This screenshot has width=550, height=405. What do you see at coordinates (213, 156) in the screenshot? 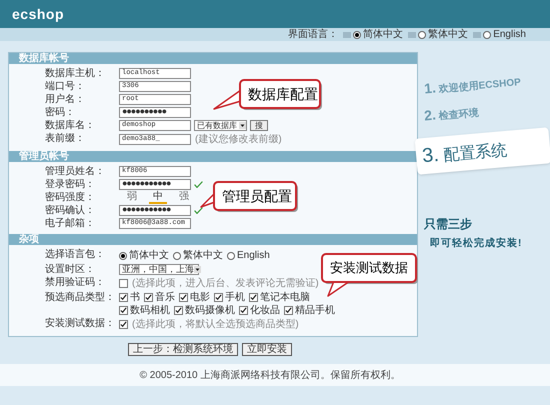
I see `section-header: 管理员帐号` at bounding box center [213, 156].